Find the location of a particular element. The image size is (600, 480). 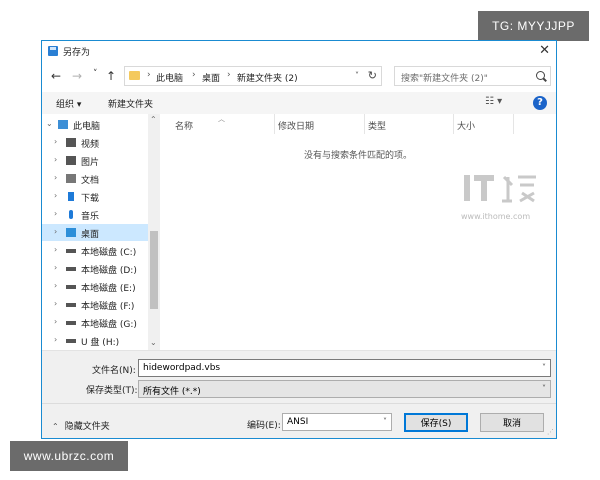

address-bar: › 此电脑 › 桌面 › 新建文件夹 (2) ˅ ↻ is located at coordinates (253, 76).